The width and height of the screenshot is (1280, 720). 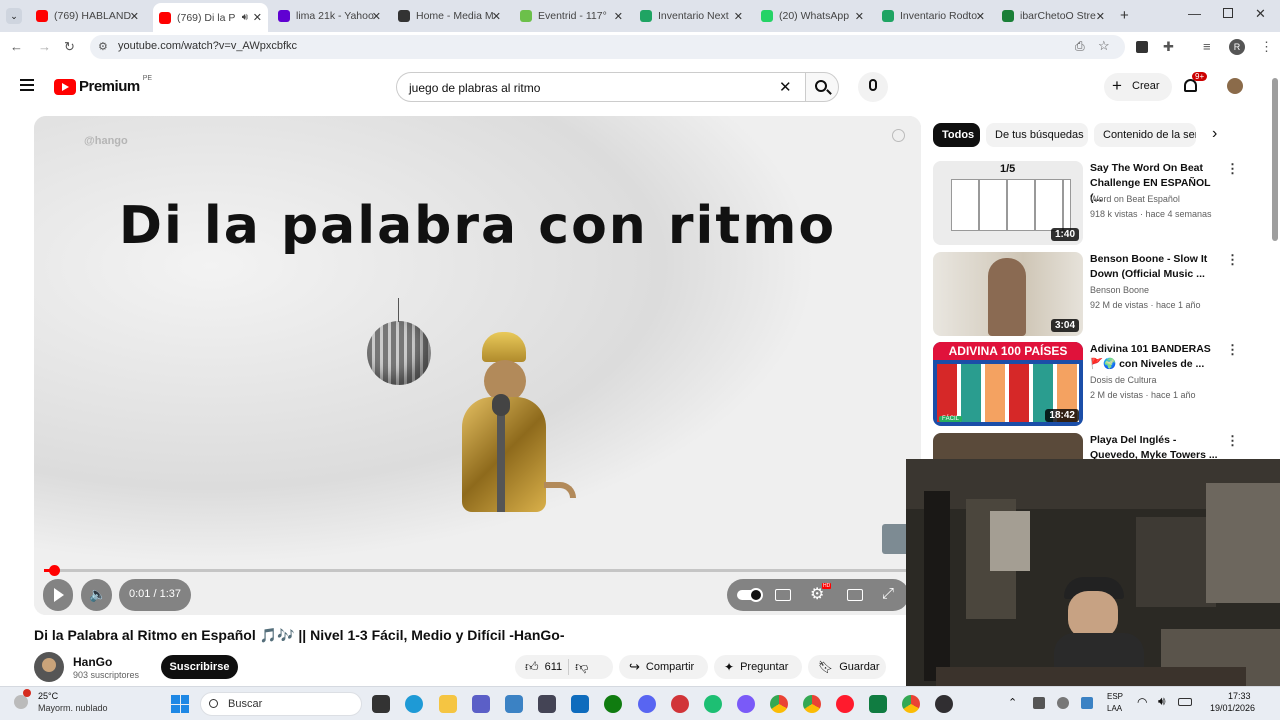 What do you see at coordinates (92, 662) in the screenshot?
I see `channel-name: HanGo` at bounding box center [92, 662].